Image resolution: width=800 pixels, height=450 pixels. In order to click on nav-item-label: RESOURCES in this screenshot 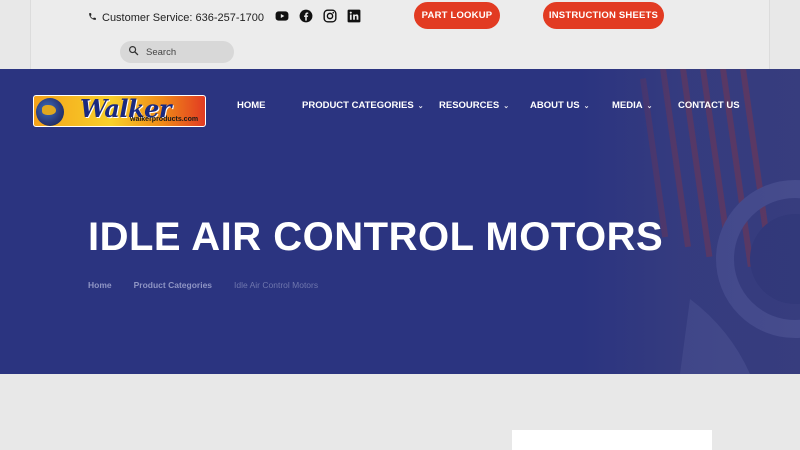, I will do `click(469, 105)`.